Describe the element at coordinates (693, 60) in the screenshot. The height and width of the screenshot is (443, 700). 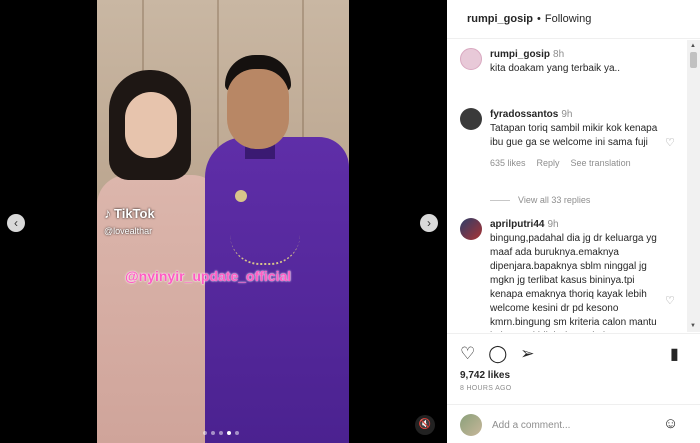
I see `scrollbar-thumb` at that location.